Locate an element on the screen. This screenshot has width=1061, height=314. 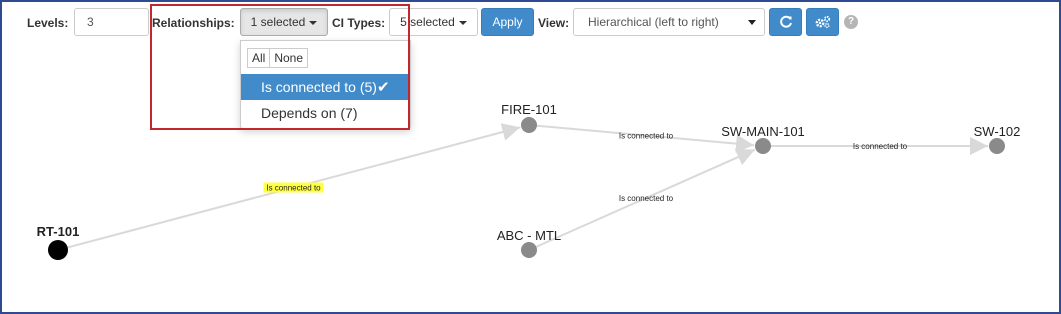
dropdown-item-label: Is connected to (5) is located at coordinates (319, 87).